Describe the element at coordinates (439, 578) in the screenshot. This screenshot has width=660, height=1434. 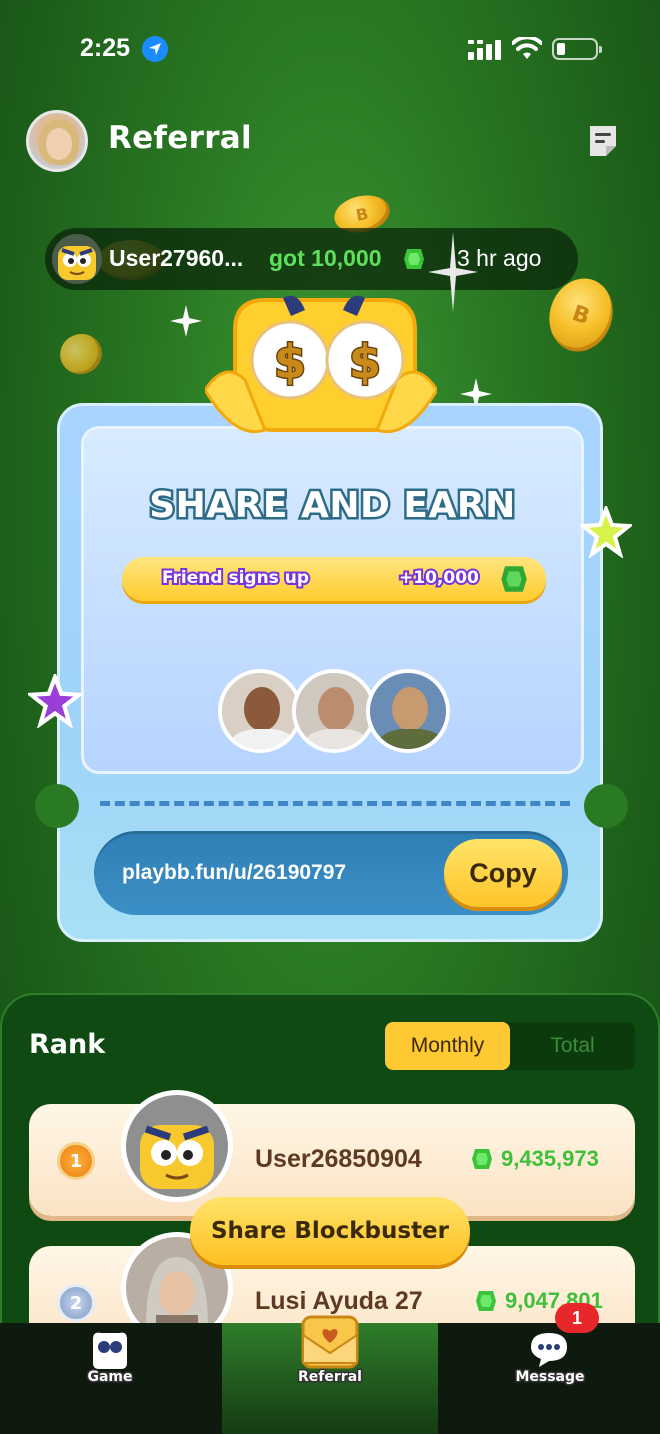
I see `reward-value: +10,000` at that location.